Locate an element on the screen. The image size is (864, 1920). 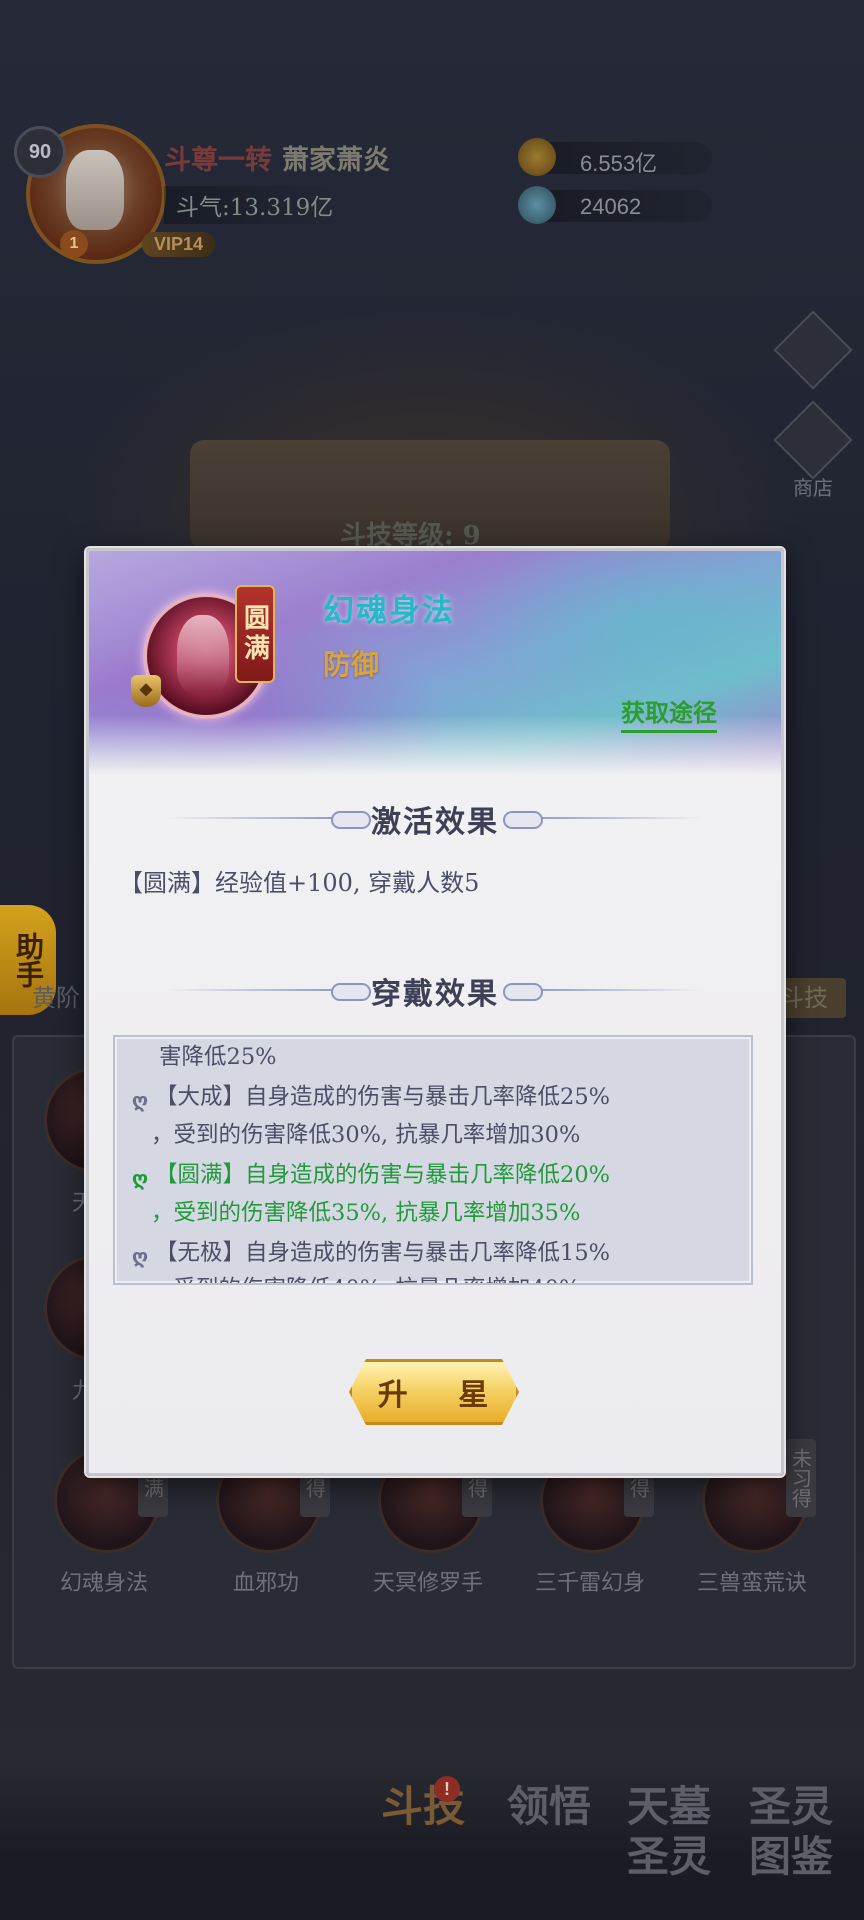
info-button is located at coordinates (813, 350).